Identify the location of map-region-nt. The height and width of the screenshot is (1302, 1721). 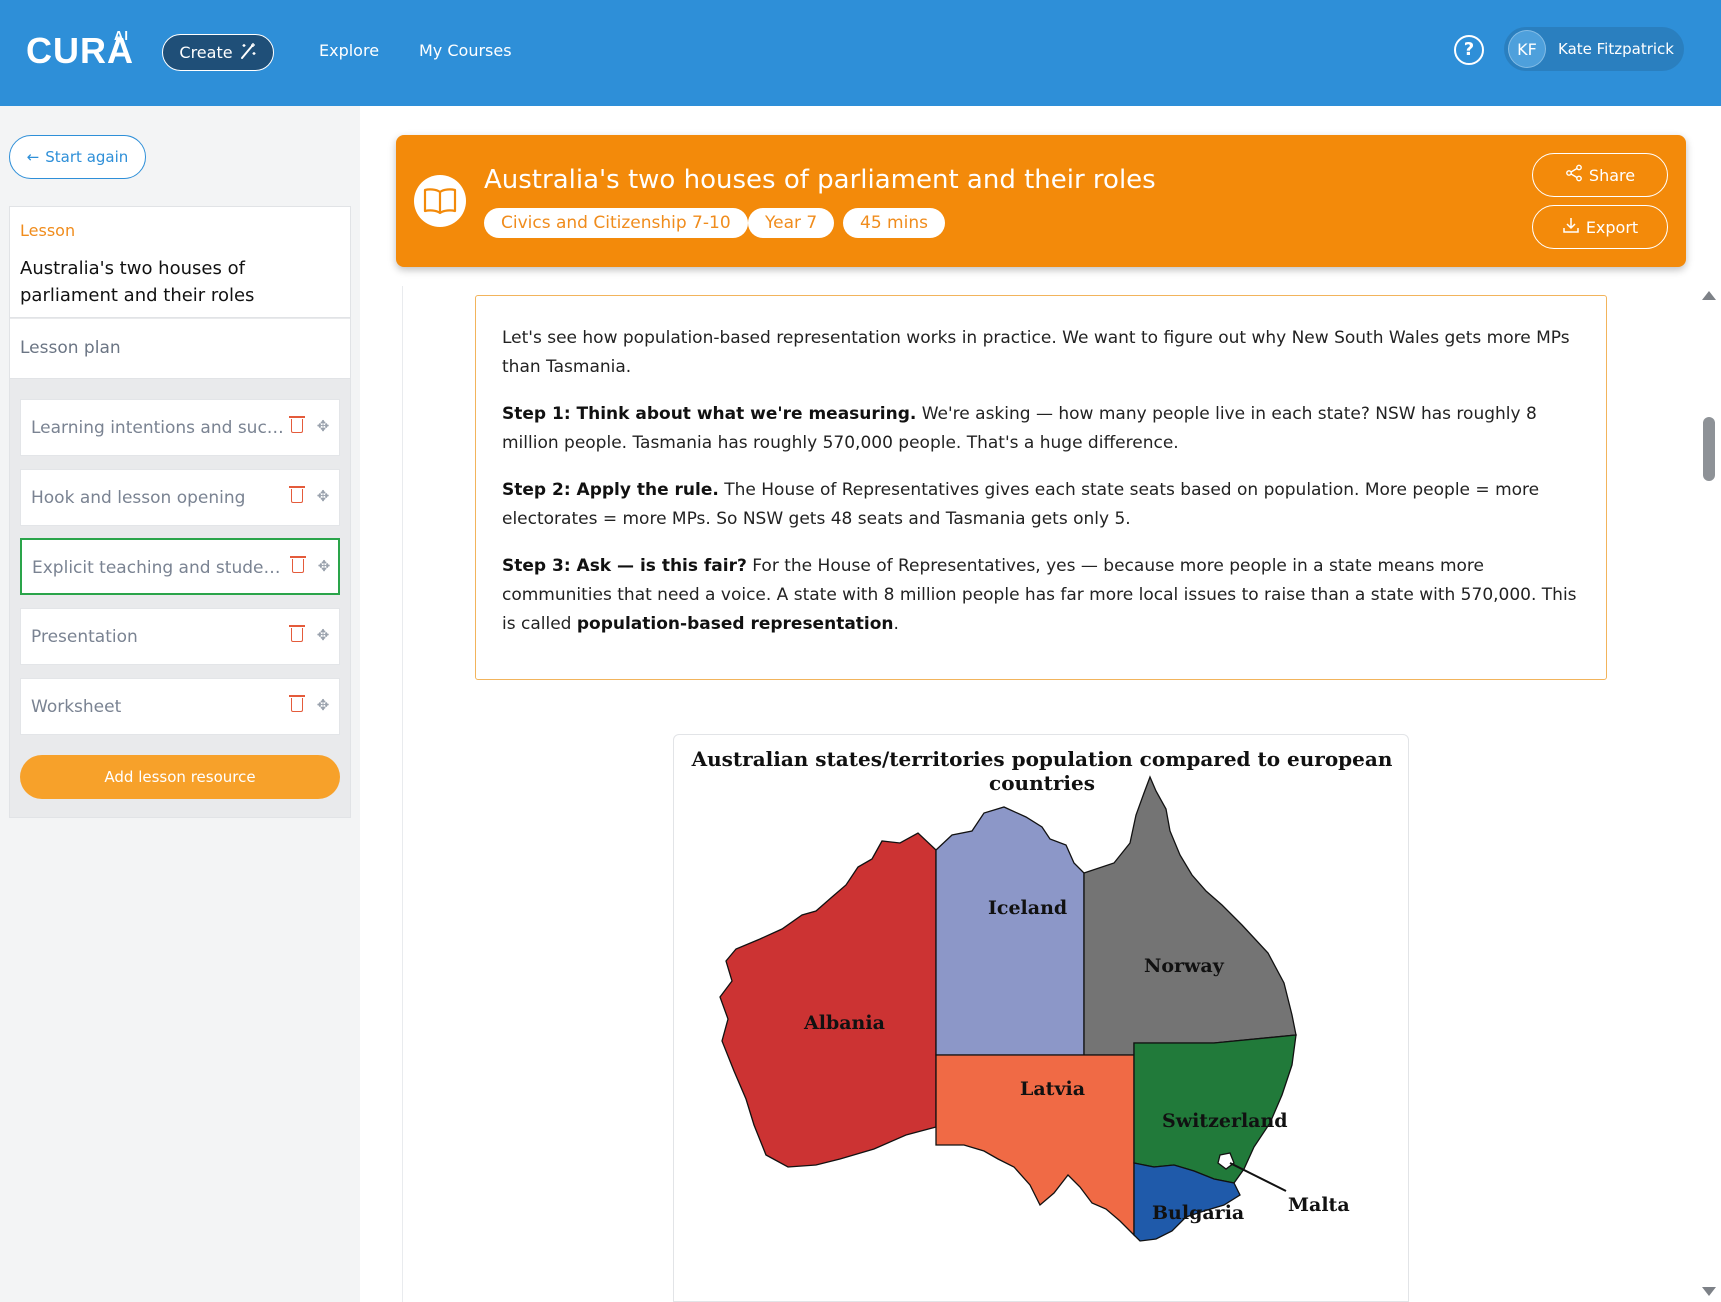
(1010, 931).